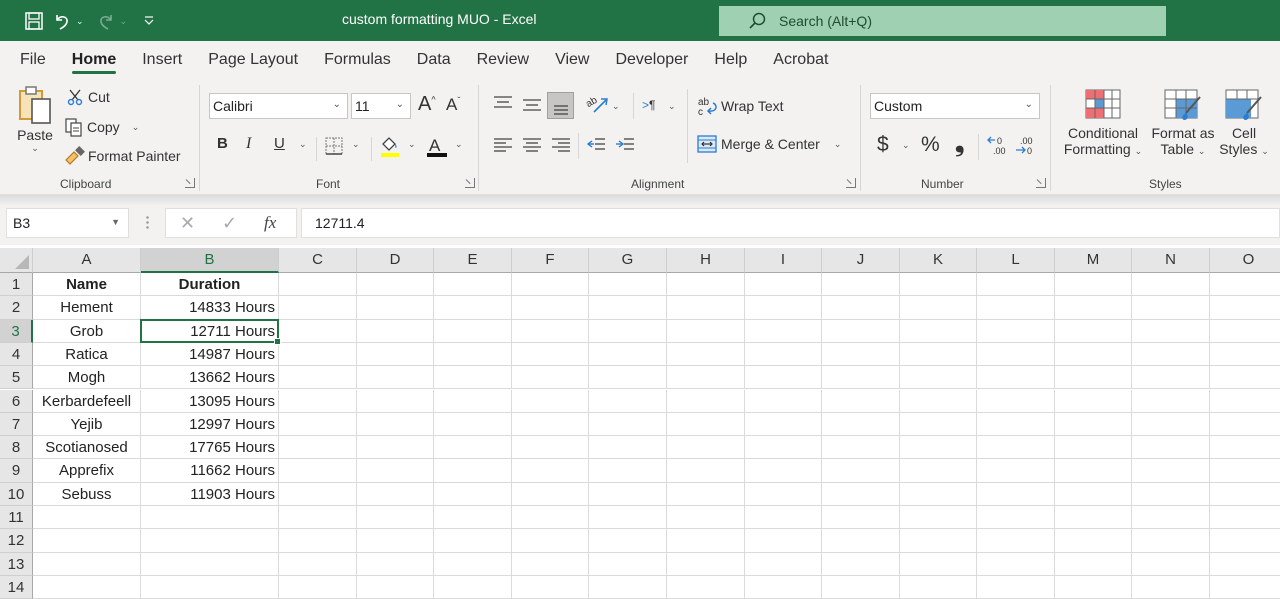 Image resolution: width=1280 pixels, height=599 pixels. What do you see at coordinates (87, 448) in the screenshot?
I see `cell-a8: Scotianosed` at bounding box center [87, 448].